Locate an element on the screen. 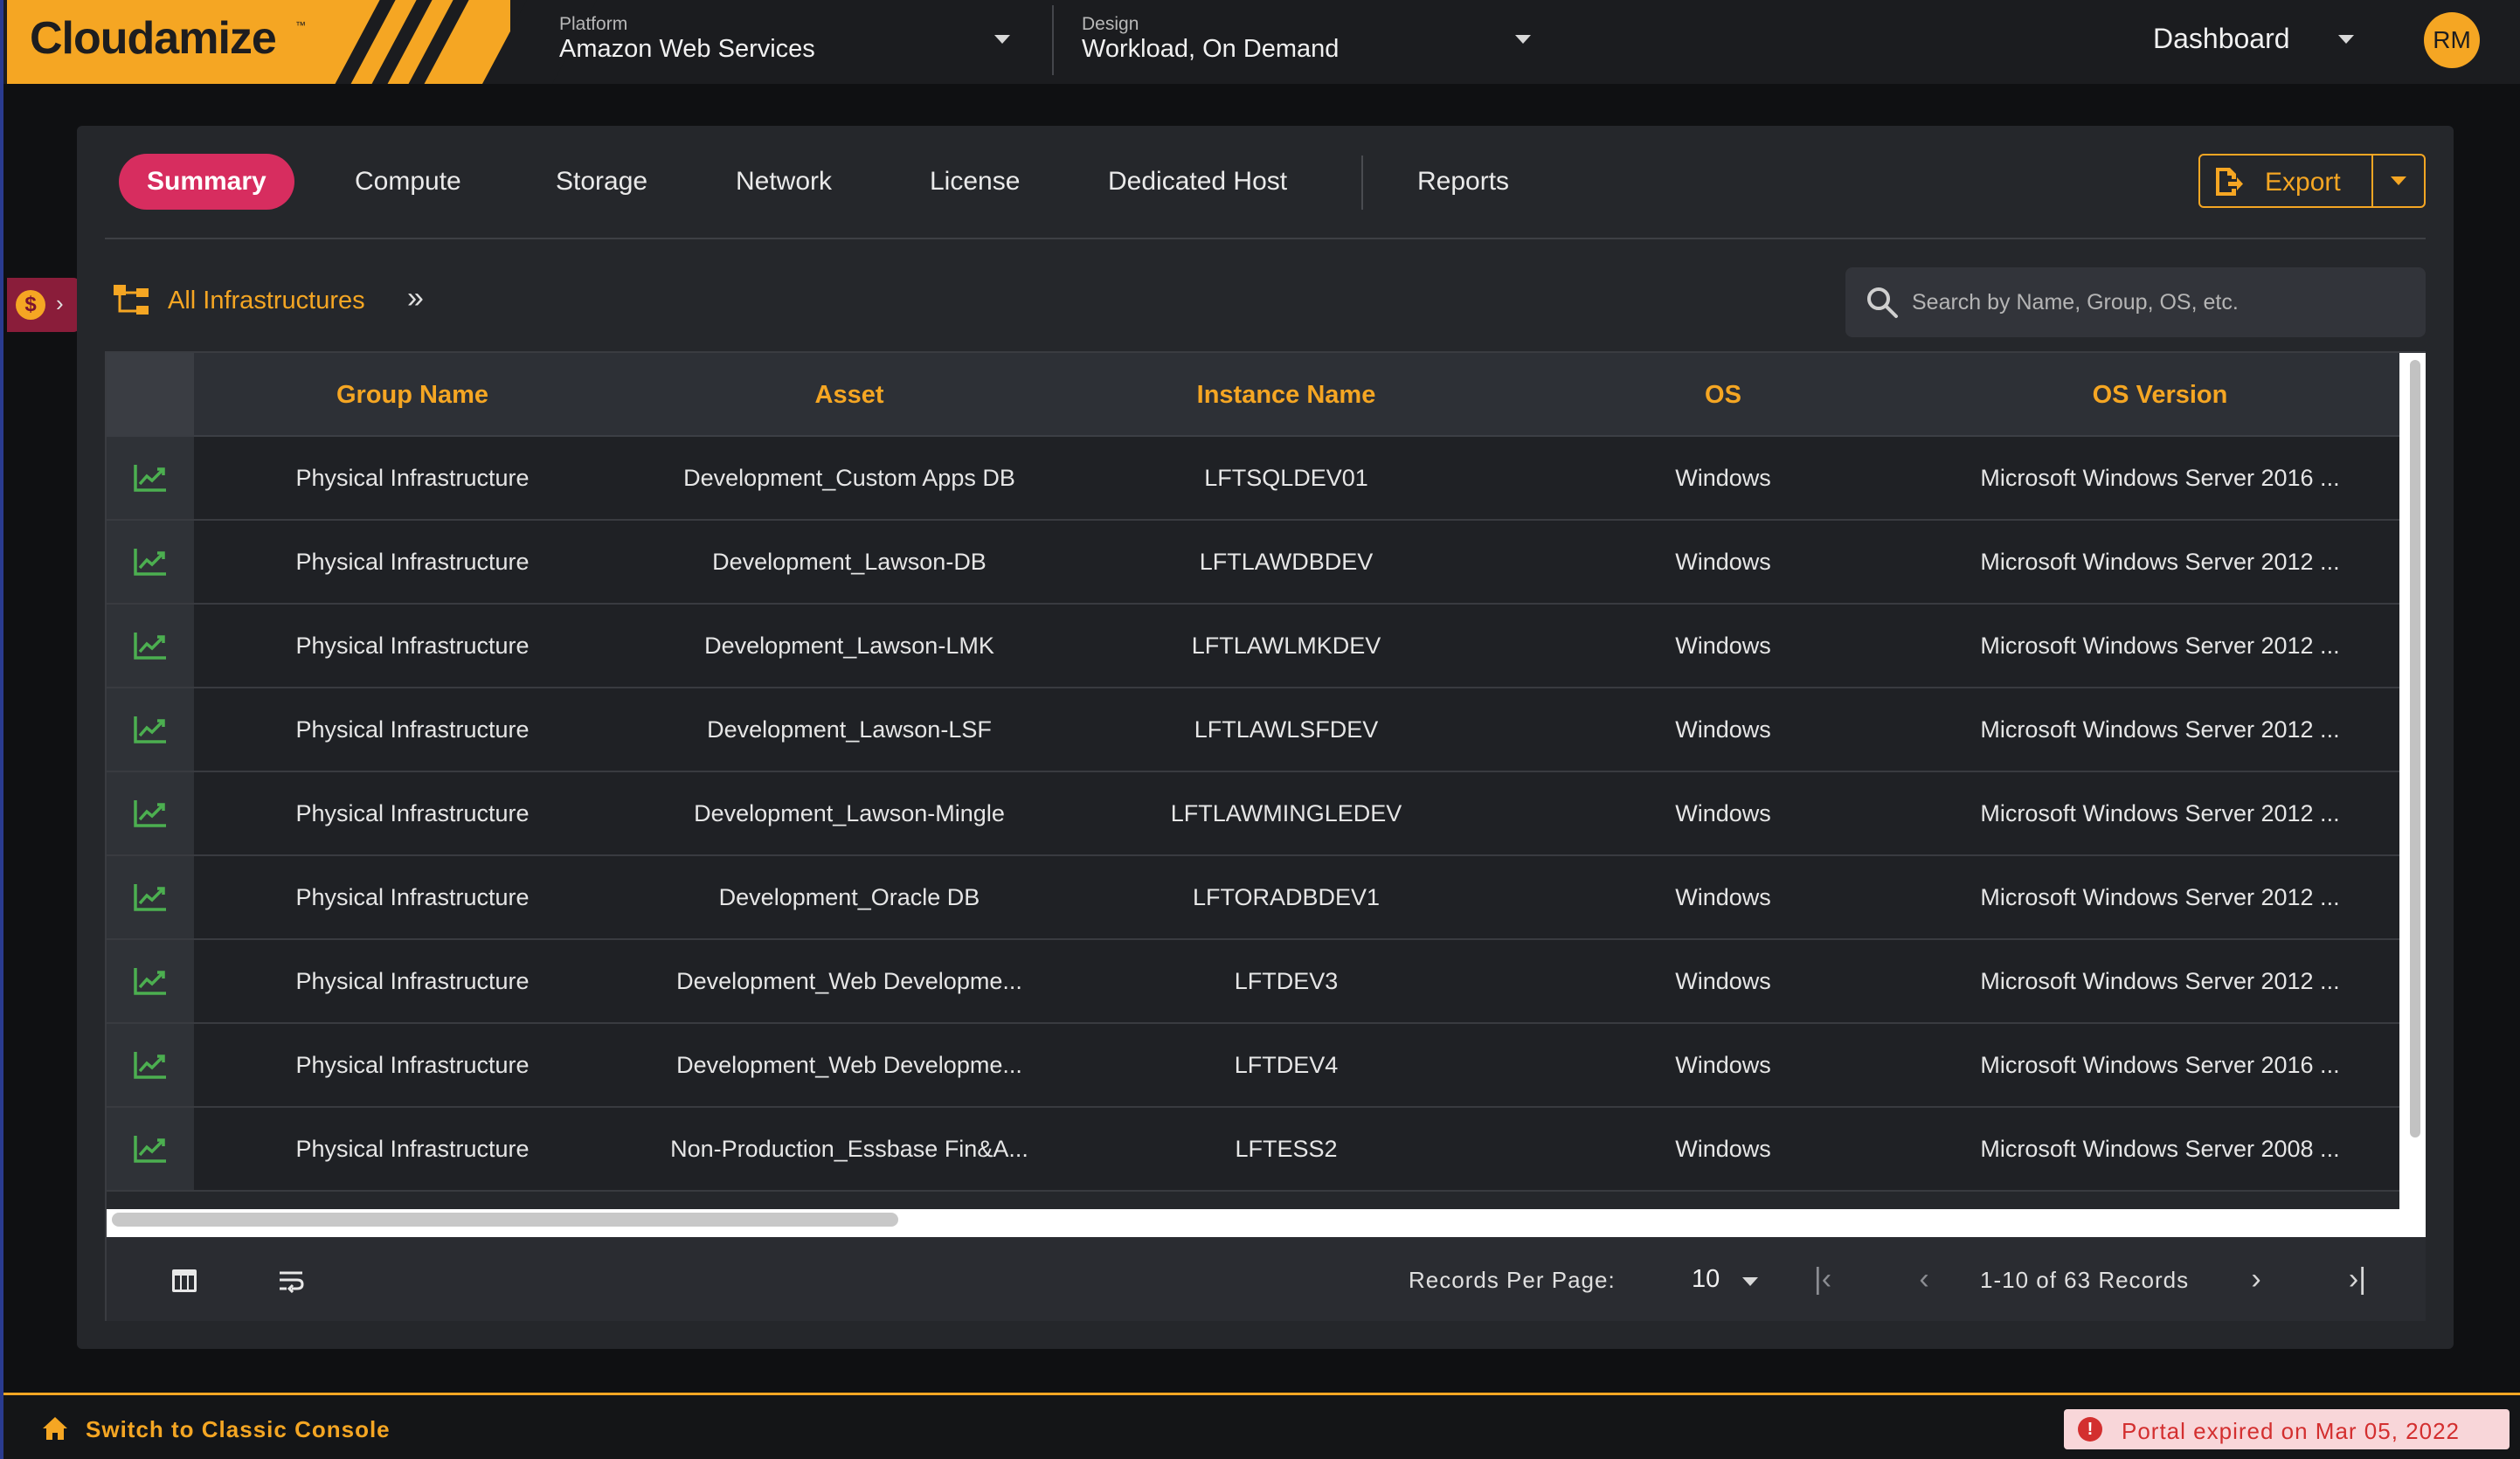 The height and width of the screenshot is (1459, 2520). info-icon: ! is located at coordinates (2090, 1430).